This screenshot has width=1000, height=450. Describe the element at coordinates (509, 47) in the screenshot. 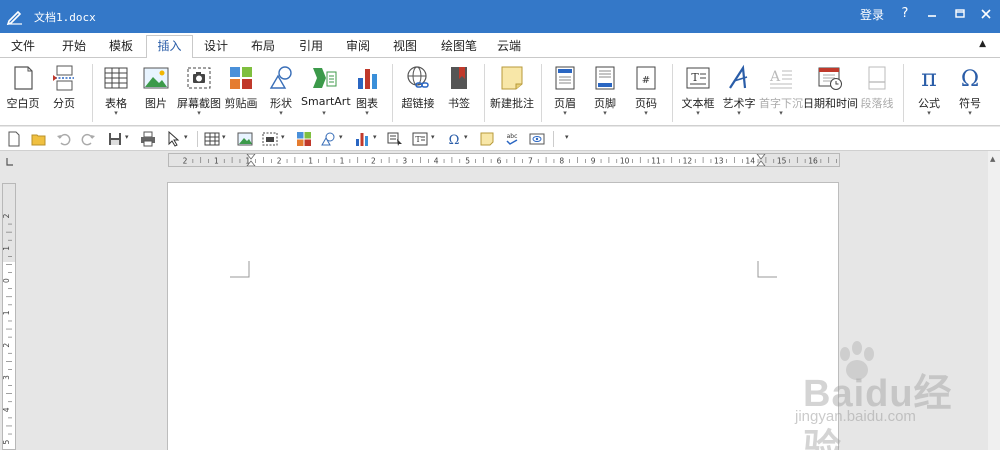

I see `tab-cloud: 云端` at that location.